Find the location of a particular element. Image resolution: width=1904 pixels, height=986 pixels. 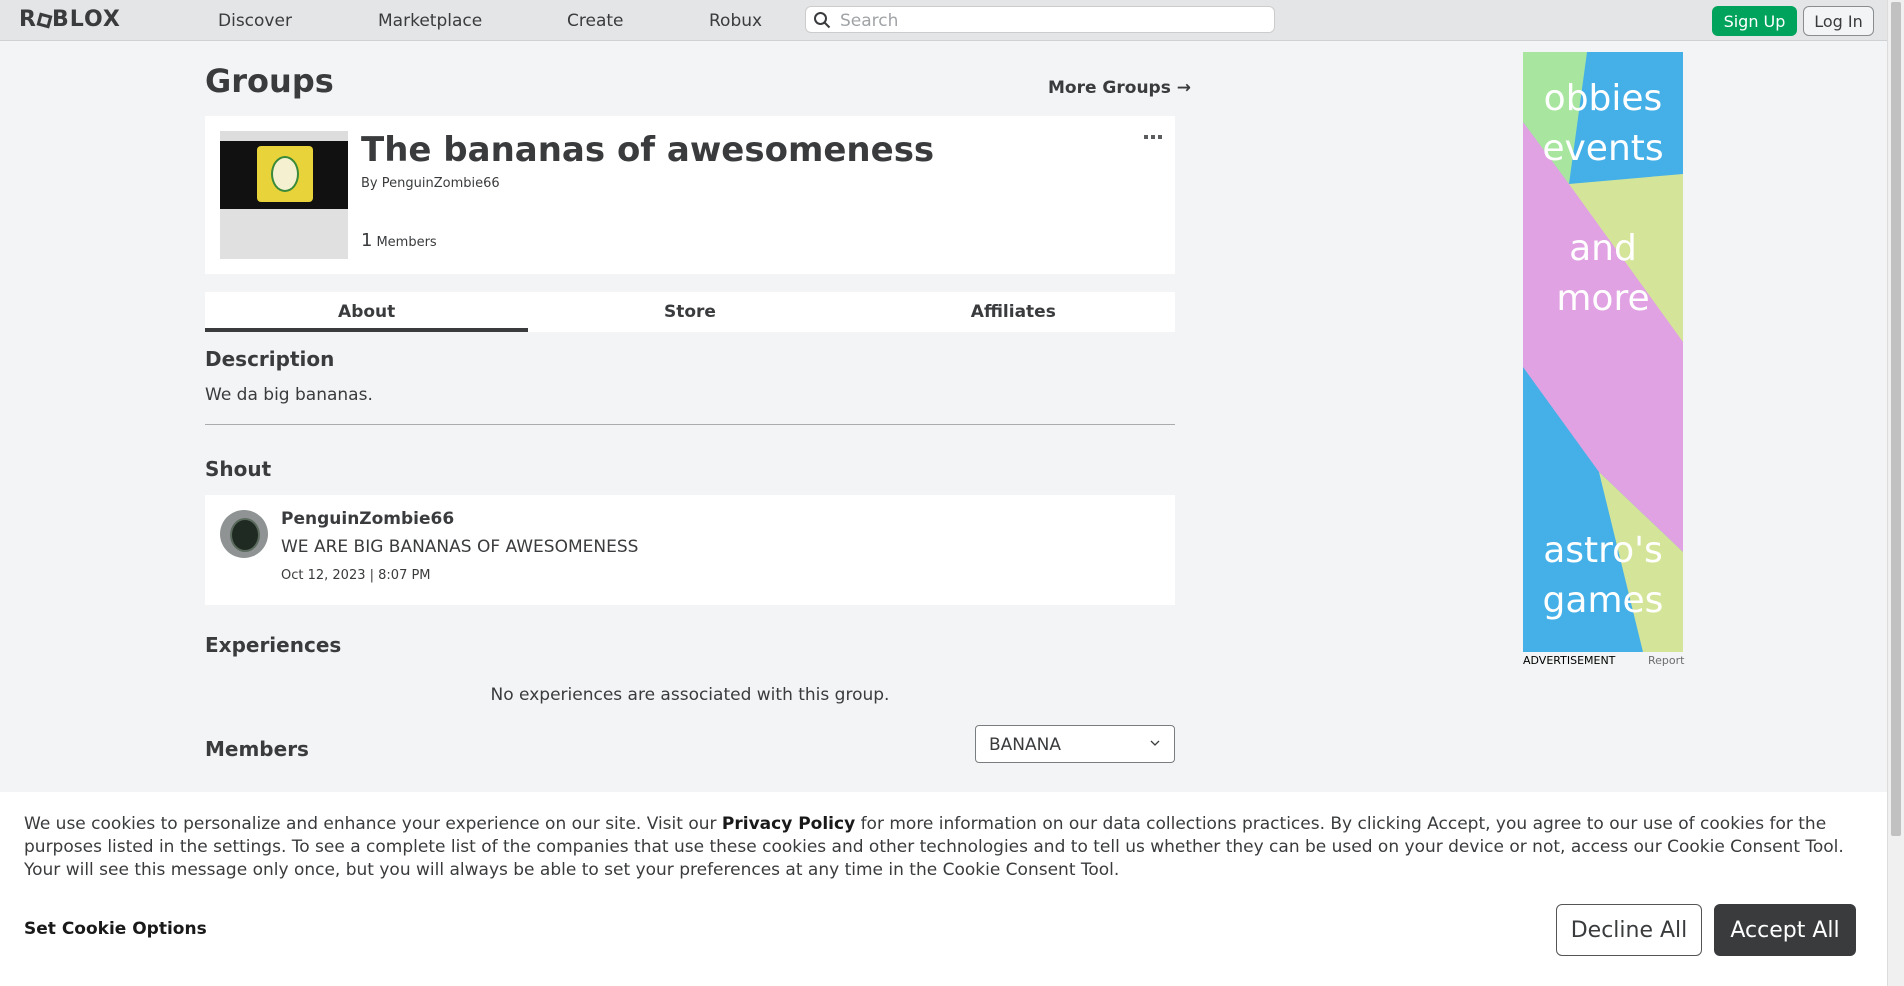

members-heading: Members is located at coordinates (257, 749).